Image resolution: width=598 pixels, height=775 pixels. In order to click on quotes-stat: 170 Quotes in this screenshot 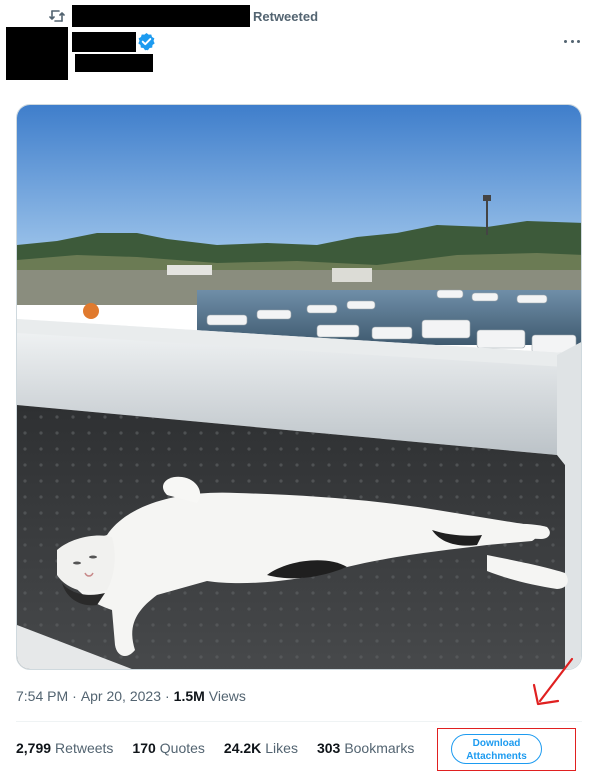, I will do `click(168, 748)`.